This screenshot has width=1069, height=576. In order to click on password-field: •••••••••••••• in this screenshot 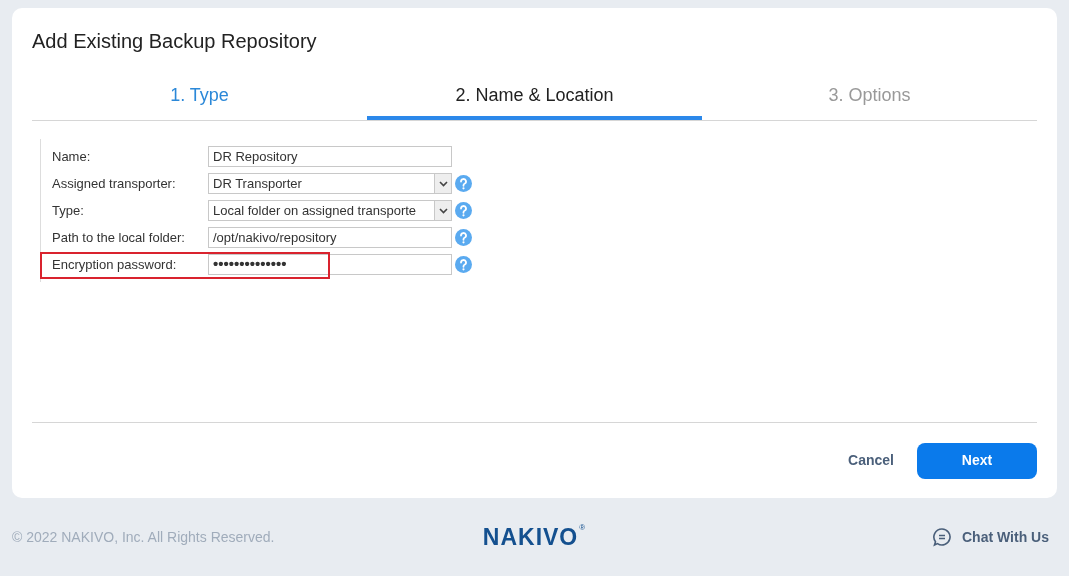, I will do `click(330, 264)`.